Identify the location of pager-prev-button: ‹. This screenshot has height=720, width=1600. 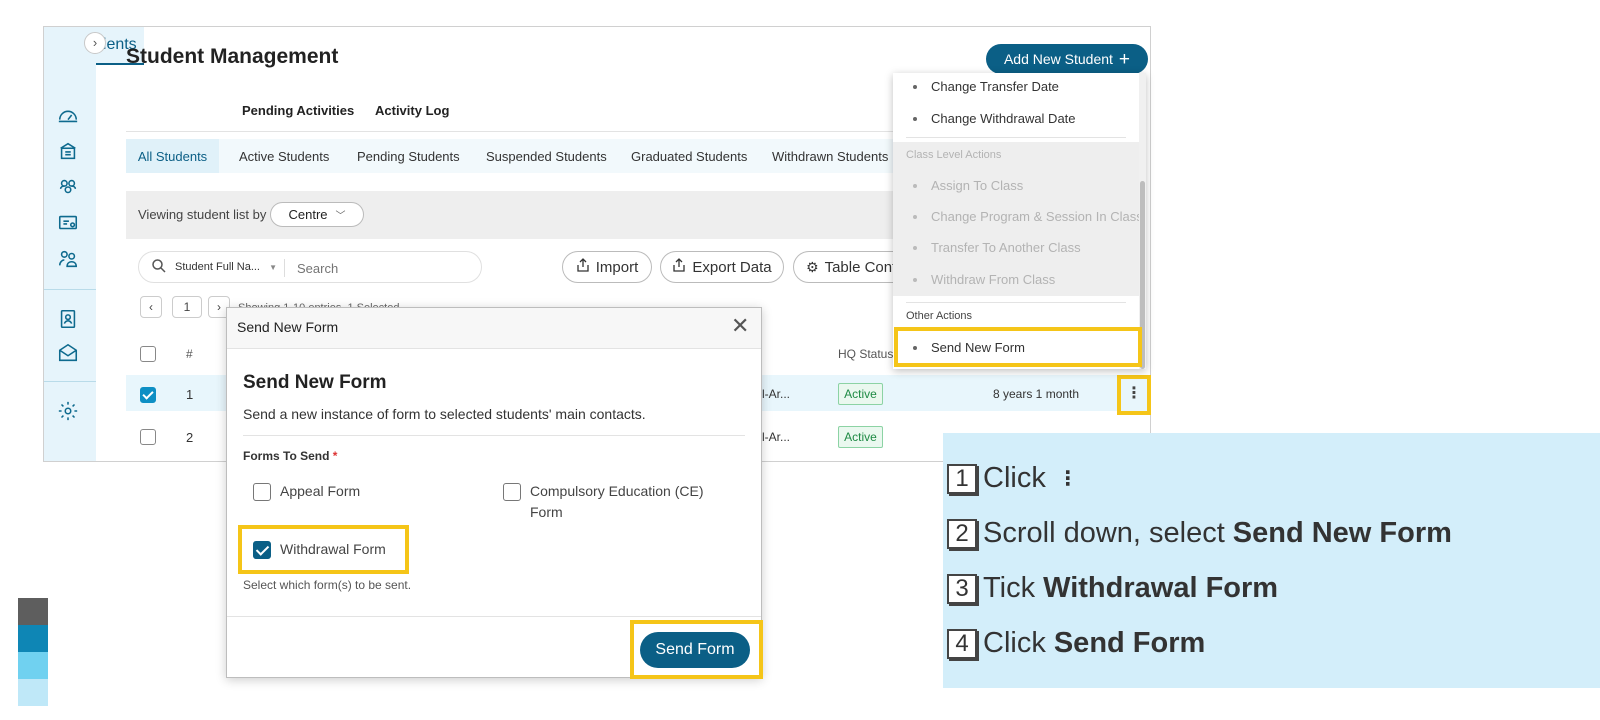
(151, 307).